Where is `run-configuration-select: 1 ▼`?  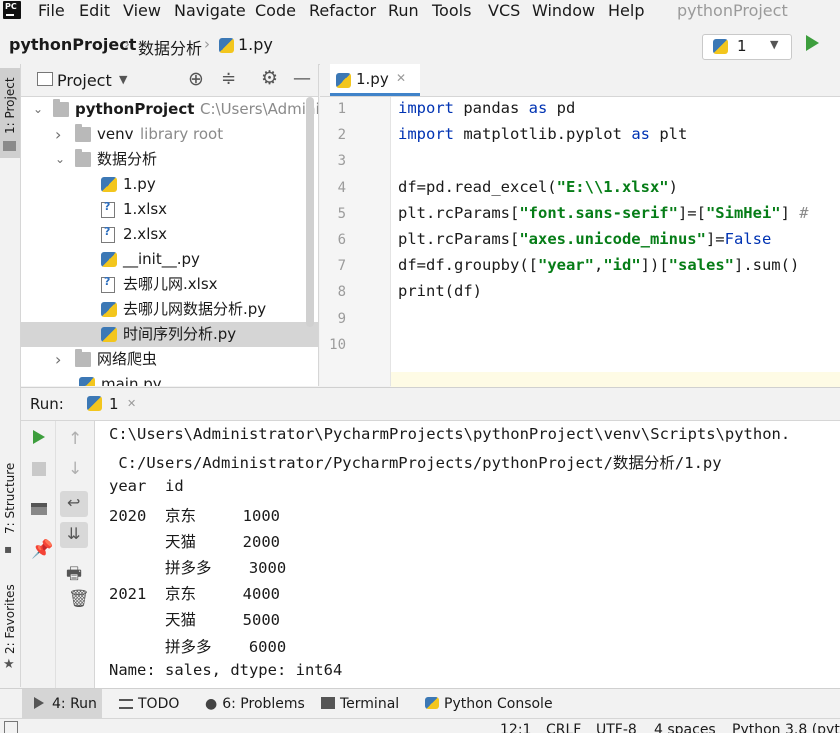 run-configuration-select: 1 ▼ is located at coordinates (747, 47).